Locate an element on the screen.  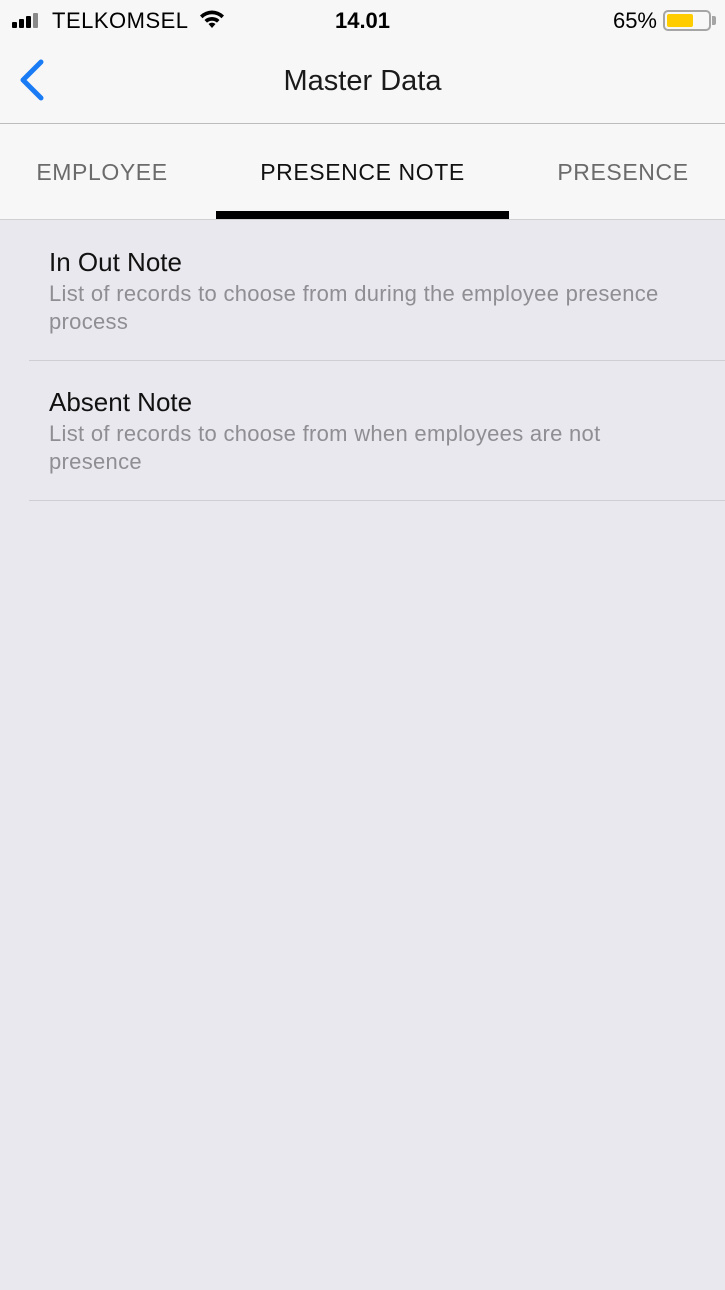
tab-presence: PRESENCE is located at coordinates (623, 172).